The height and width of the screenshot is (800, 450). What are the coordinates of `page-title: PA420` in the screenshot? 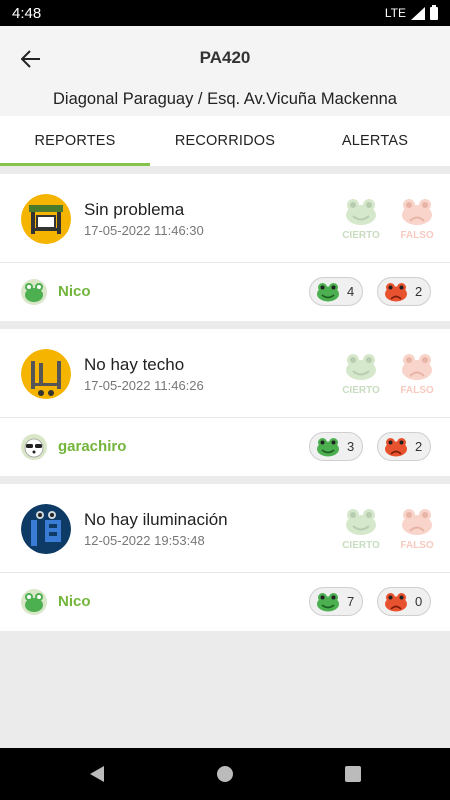 It's located at (225, 57).